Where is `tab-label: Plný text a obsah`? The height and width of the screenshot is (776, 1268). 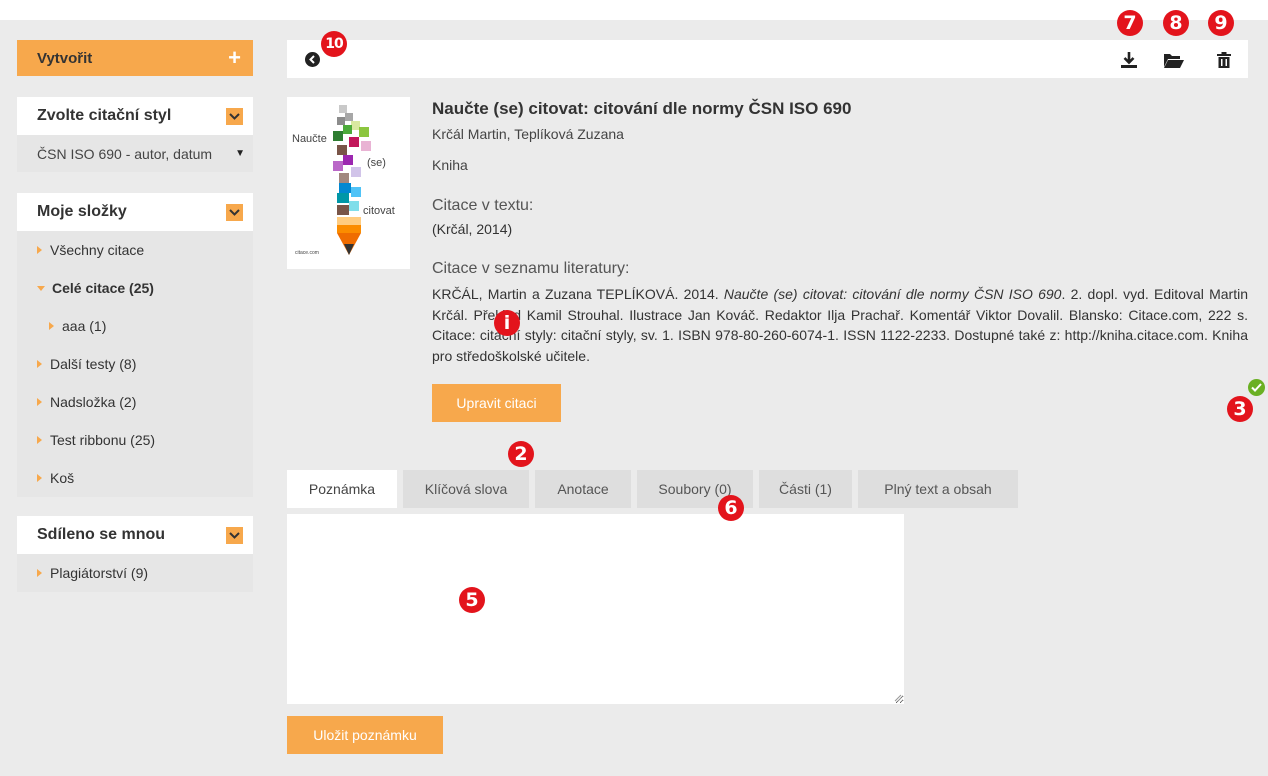
tab-label: Plný text a obsah is located at coordinates (938, 489).